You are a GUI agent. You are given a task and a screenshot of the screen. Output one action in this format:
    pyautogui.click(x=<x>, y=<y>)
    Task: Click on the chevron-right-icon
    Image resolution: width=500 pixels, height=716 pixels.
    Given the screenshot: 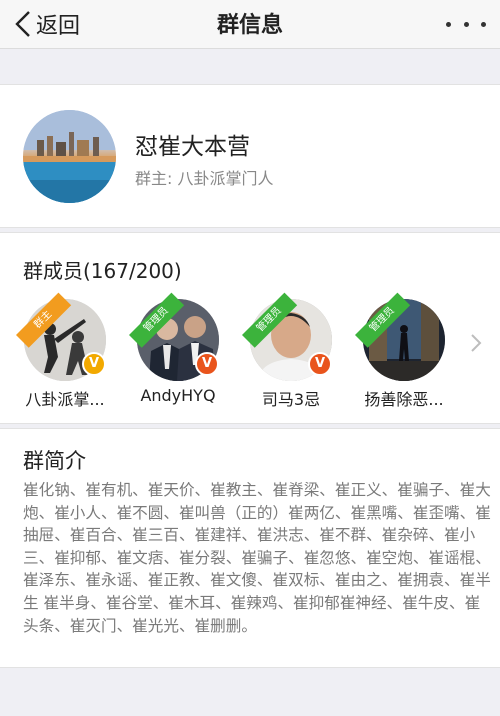 What is the action you would take?
    pyautogui.click(x=476, y=343)
    